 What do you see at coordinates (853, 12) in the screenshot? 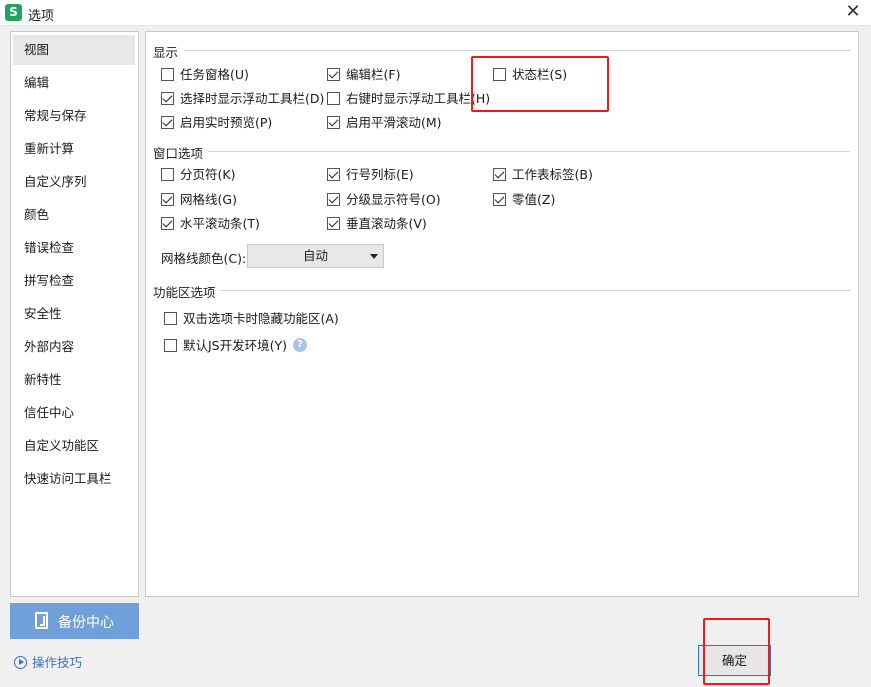
I see `close-icon: ✕` at bounding box center [853, 12].